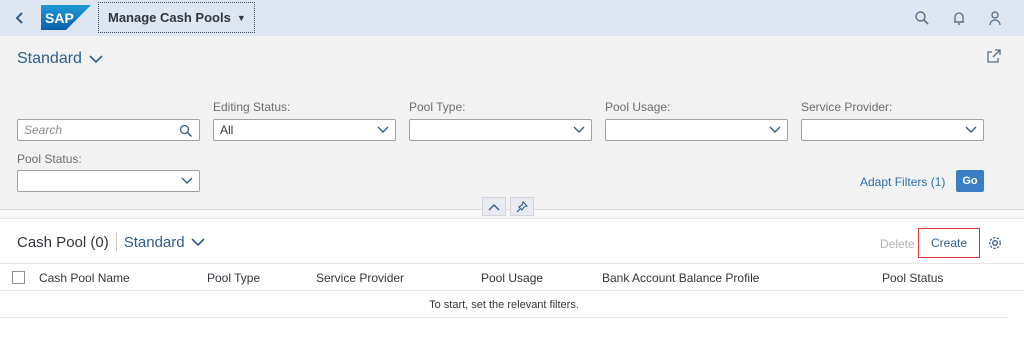 The image size is (1024, 359). I want to click on pool-status-label: Pool Status:, so click(49, 159).